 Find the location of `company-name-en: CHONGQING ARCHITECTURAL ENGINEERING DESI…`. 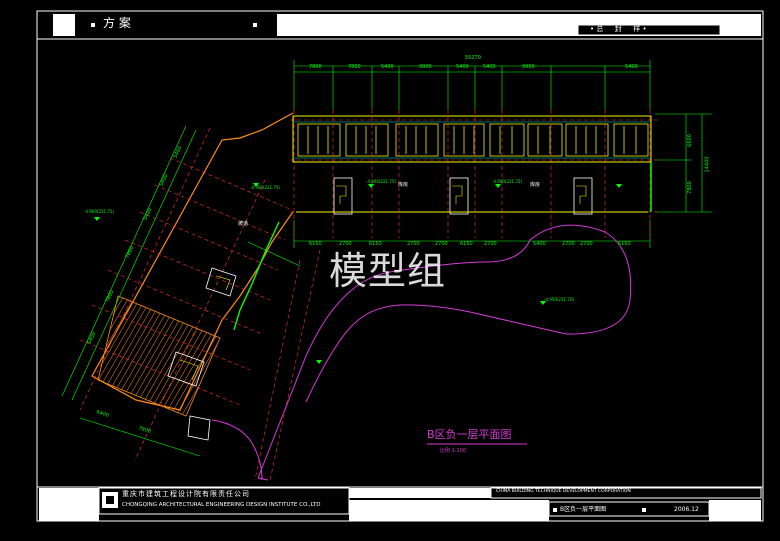

company-name-en: CHONGQING ARCHITECTURAL ENGINEERING DESI… is located at coordinates (221, 505).